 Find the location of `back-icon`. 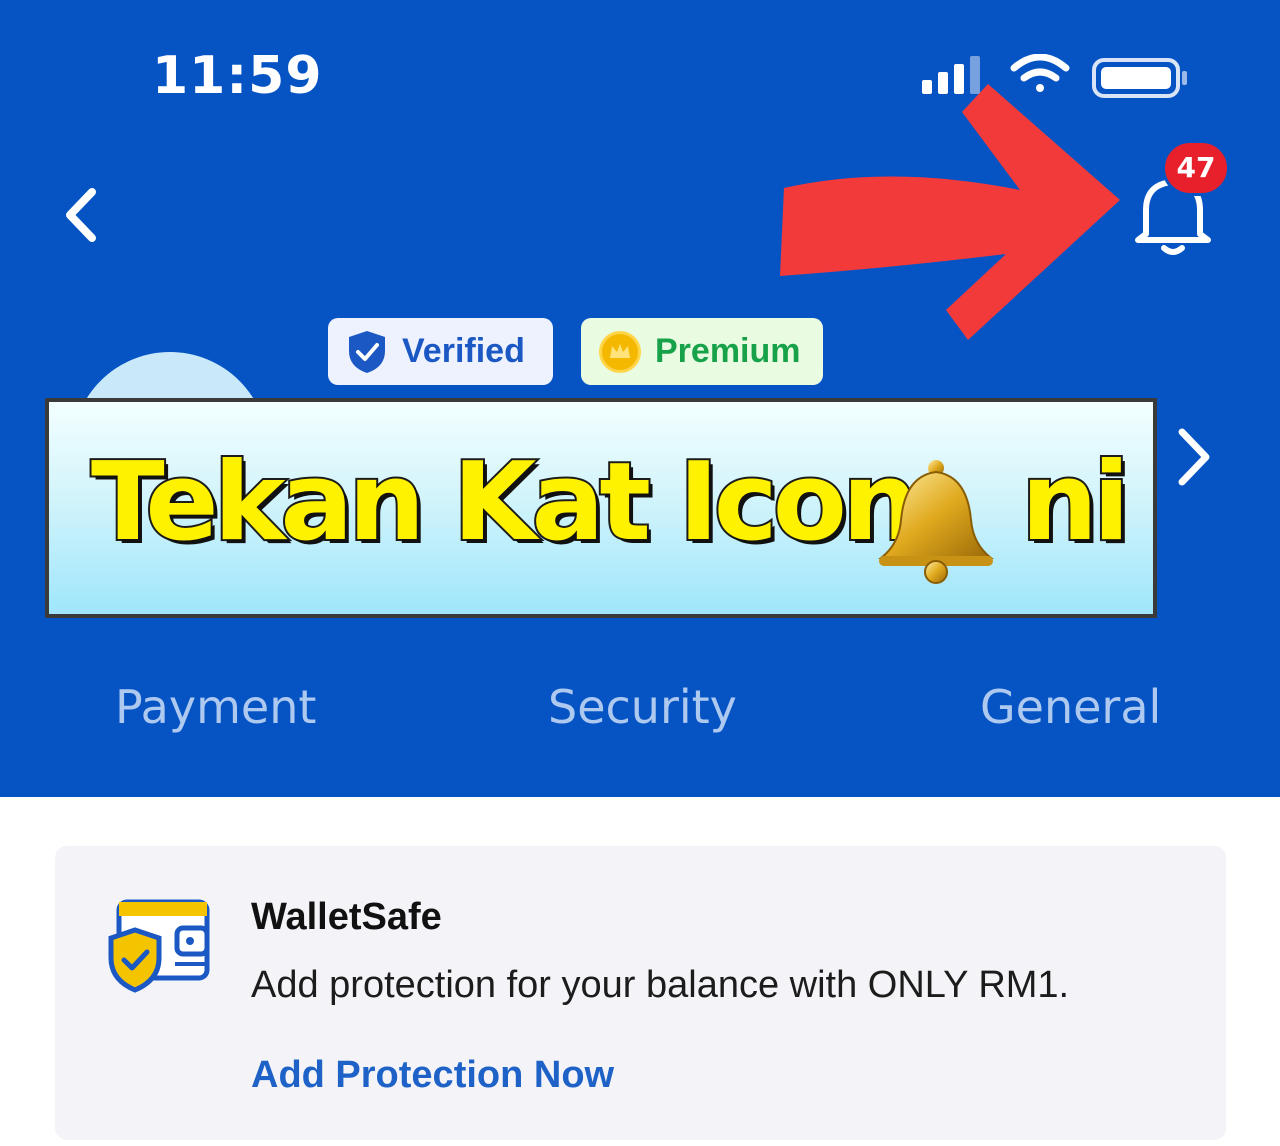

back-icon is located at coordinates (84, 215).